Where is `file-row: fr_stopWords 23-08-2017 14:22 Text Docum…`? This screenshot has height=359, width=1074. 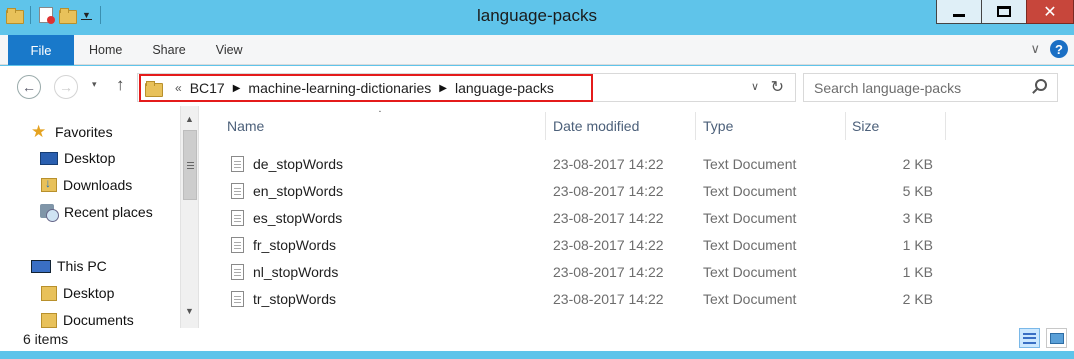 file-row: fr_stopWords 23-08-2017 14:22 Text Docum… is located at coordinates (571, 244).